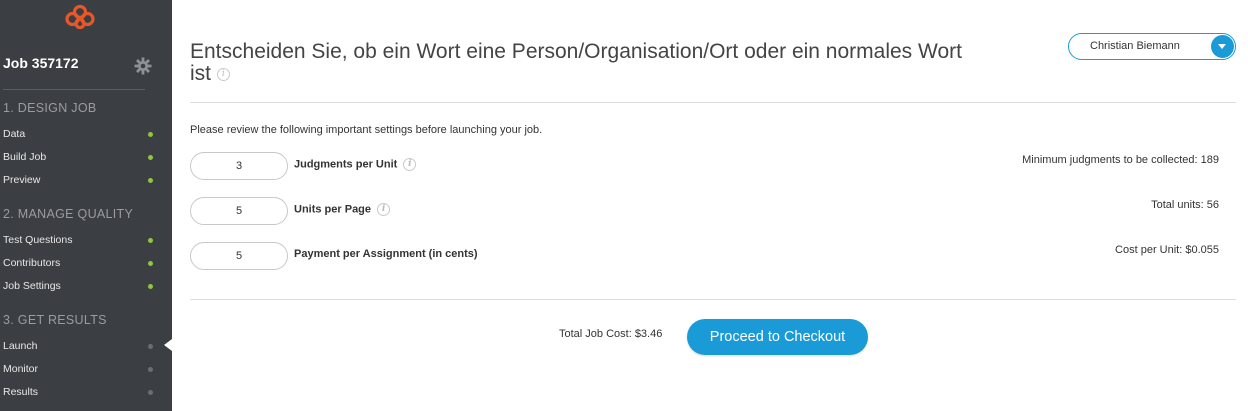 The height and width of the screenshot is (411, 1248). I want to click on divider-top, so click(713, 102).